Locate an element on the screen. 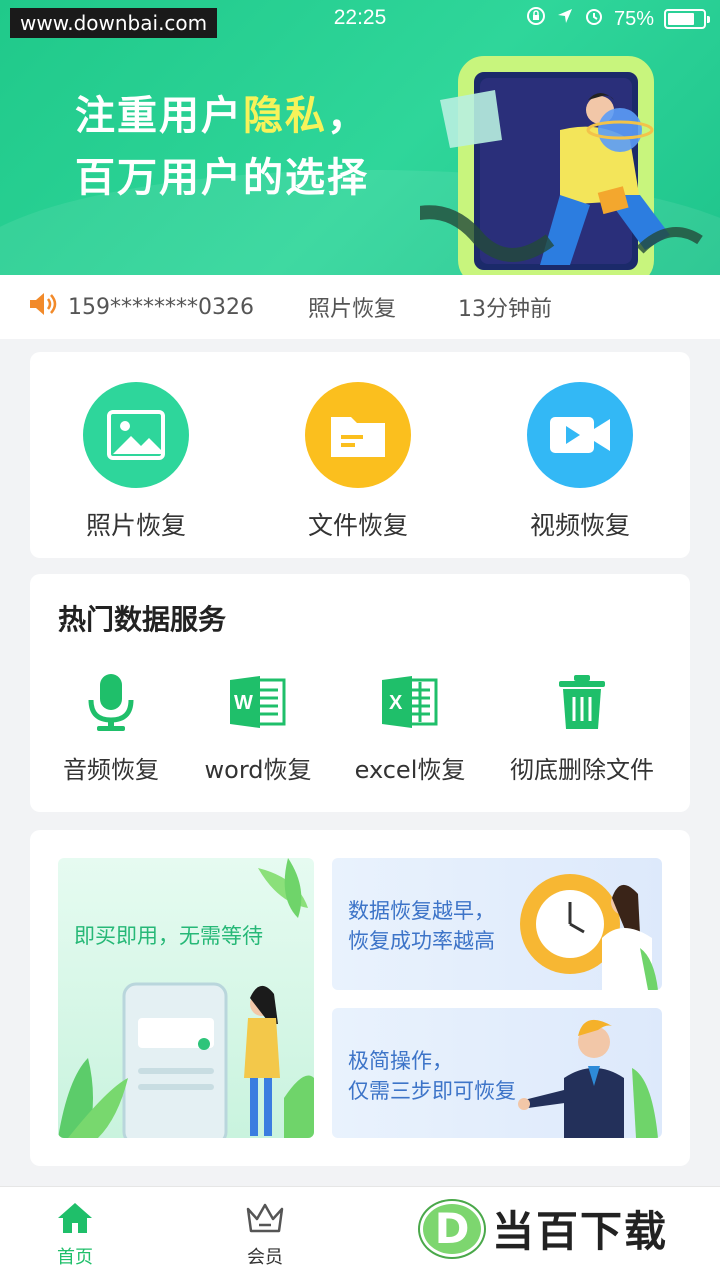  tab-member-label: 会员 is located at coordinates (265, 1257).